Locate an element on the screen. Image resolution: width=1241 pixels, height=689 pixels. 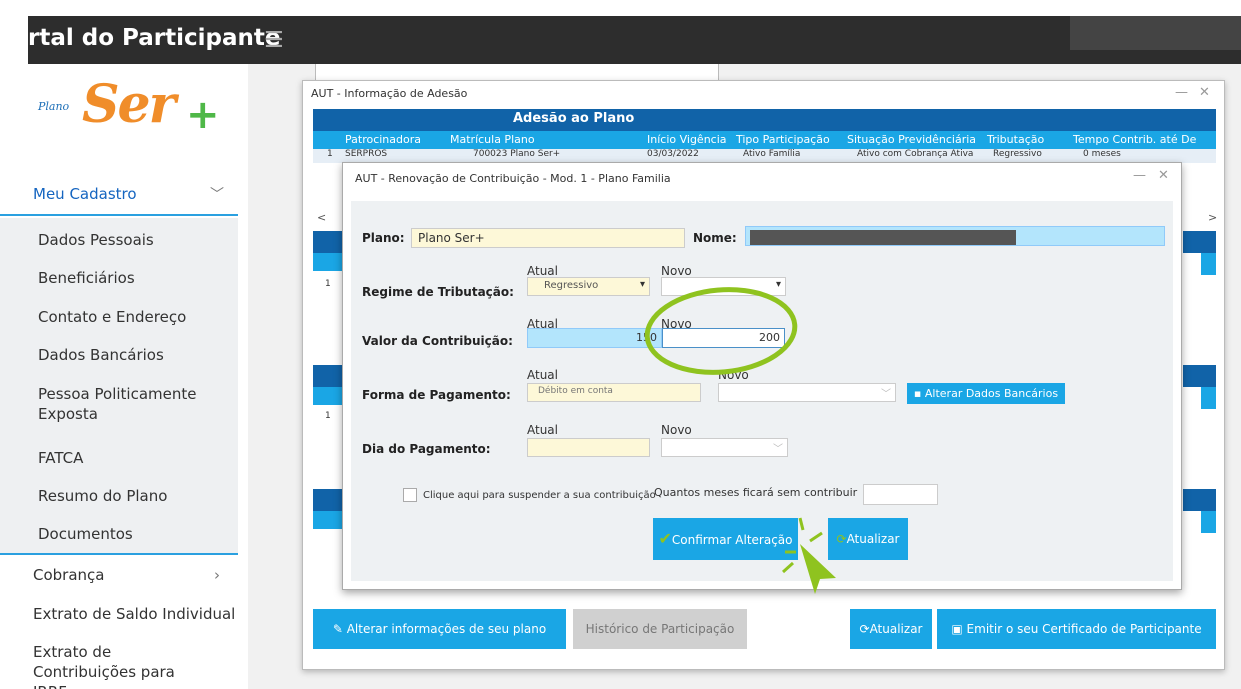
atualizar-inner-button: ⟳Atualizar is located at coordinates (868, 539).